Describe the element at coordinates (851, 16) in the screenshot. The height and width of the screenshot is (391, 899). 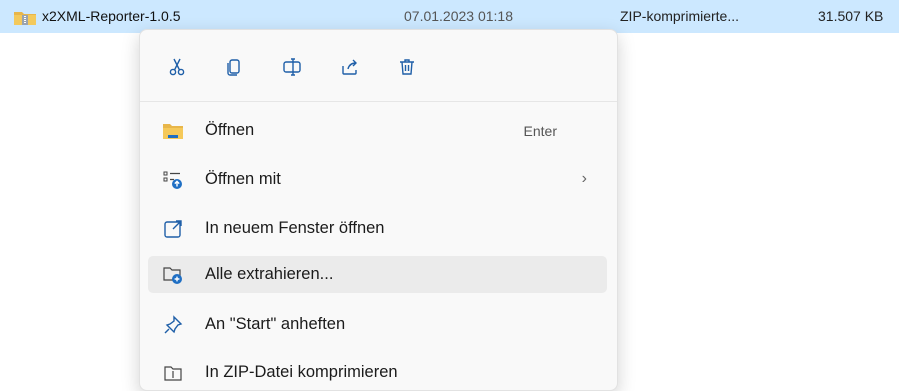
I see `file-size: 31.507 KB` at that location.